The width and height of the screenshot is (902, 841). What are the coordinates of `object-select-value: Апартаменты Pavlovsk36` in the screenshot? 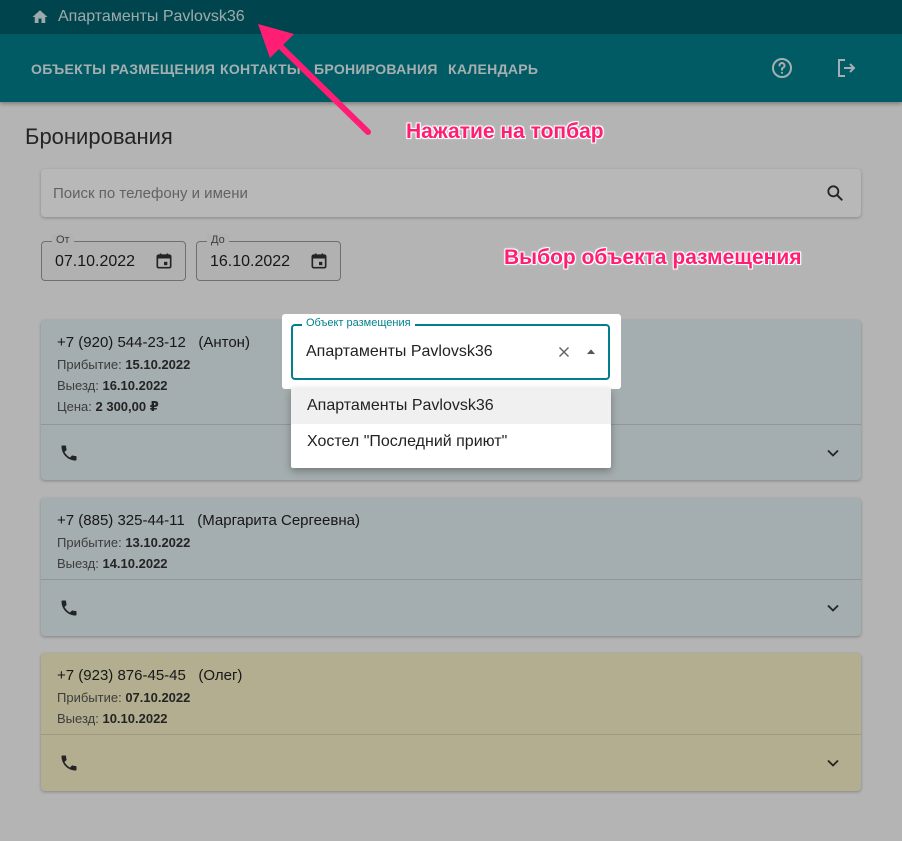 It's located at (399, 352).